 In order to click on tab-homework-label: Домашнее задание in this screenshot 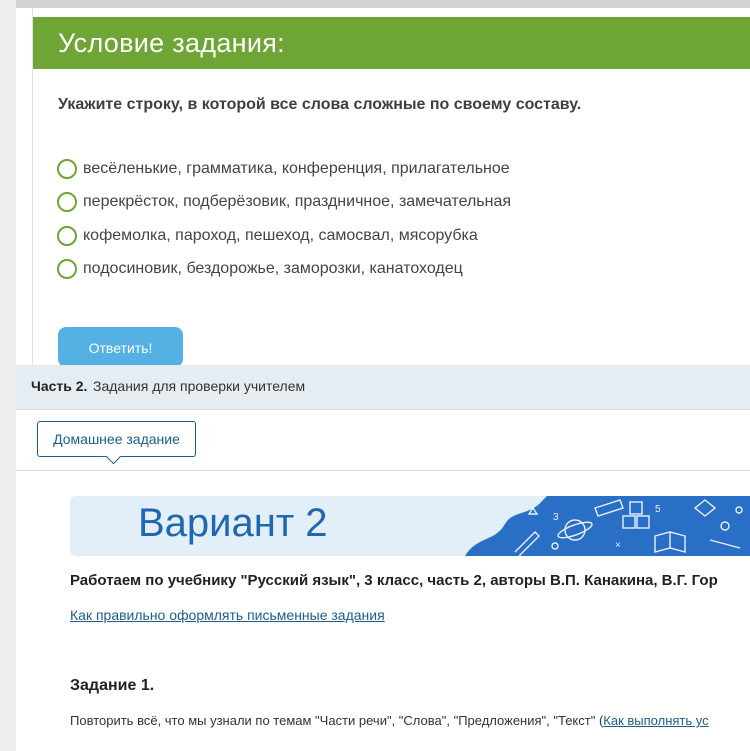, I will do `click(116, 439)`.